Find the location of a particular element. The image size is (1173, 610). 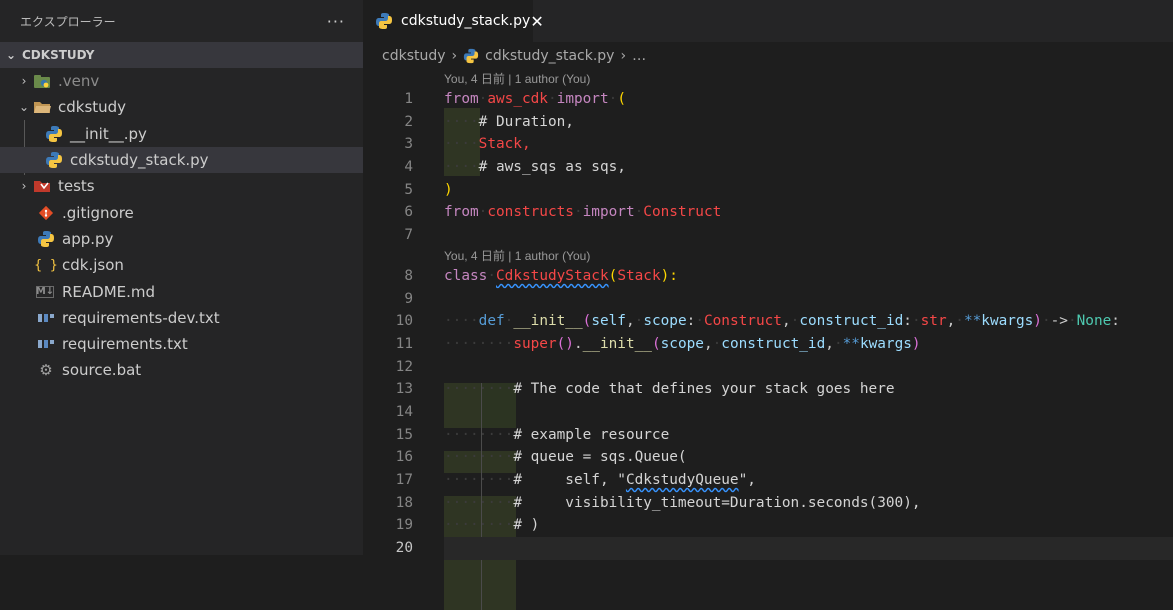

line-number: 2 is located at coordinates (408, 121).